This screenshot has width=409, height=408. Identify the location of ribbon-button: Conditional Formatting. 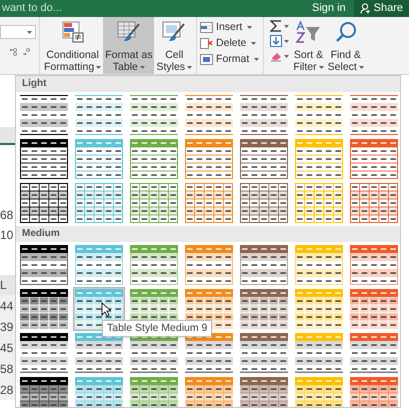
(73, 45).